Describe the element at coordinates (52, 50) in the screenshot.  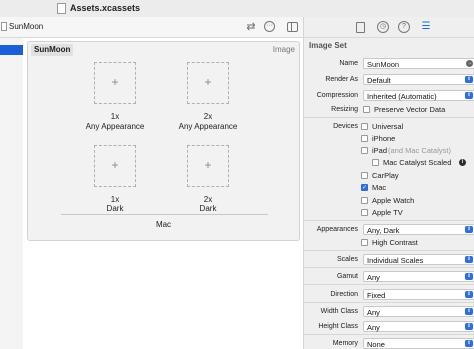
I see `image-set-name: SunMoon` at that location.